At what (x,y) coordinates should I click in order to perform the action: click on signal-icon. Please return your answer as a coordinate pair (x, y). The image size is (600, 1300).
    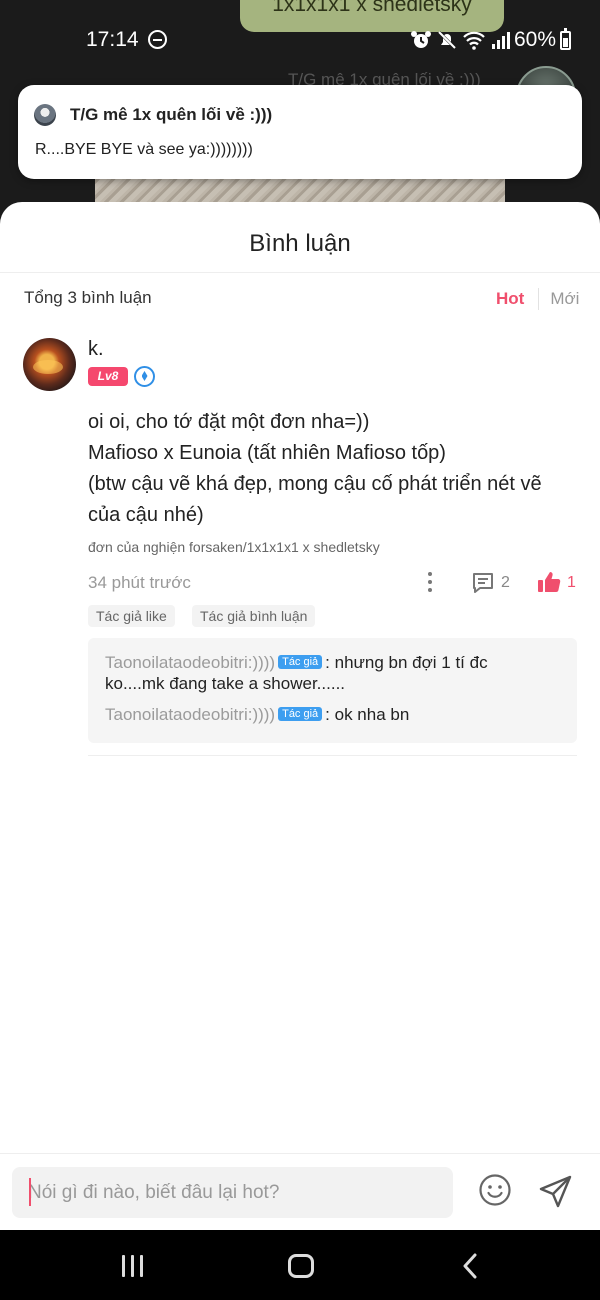
    Looking at the image, I should click on (501, 40).